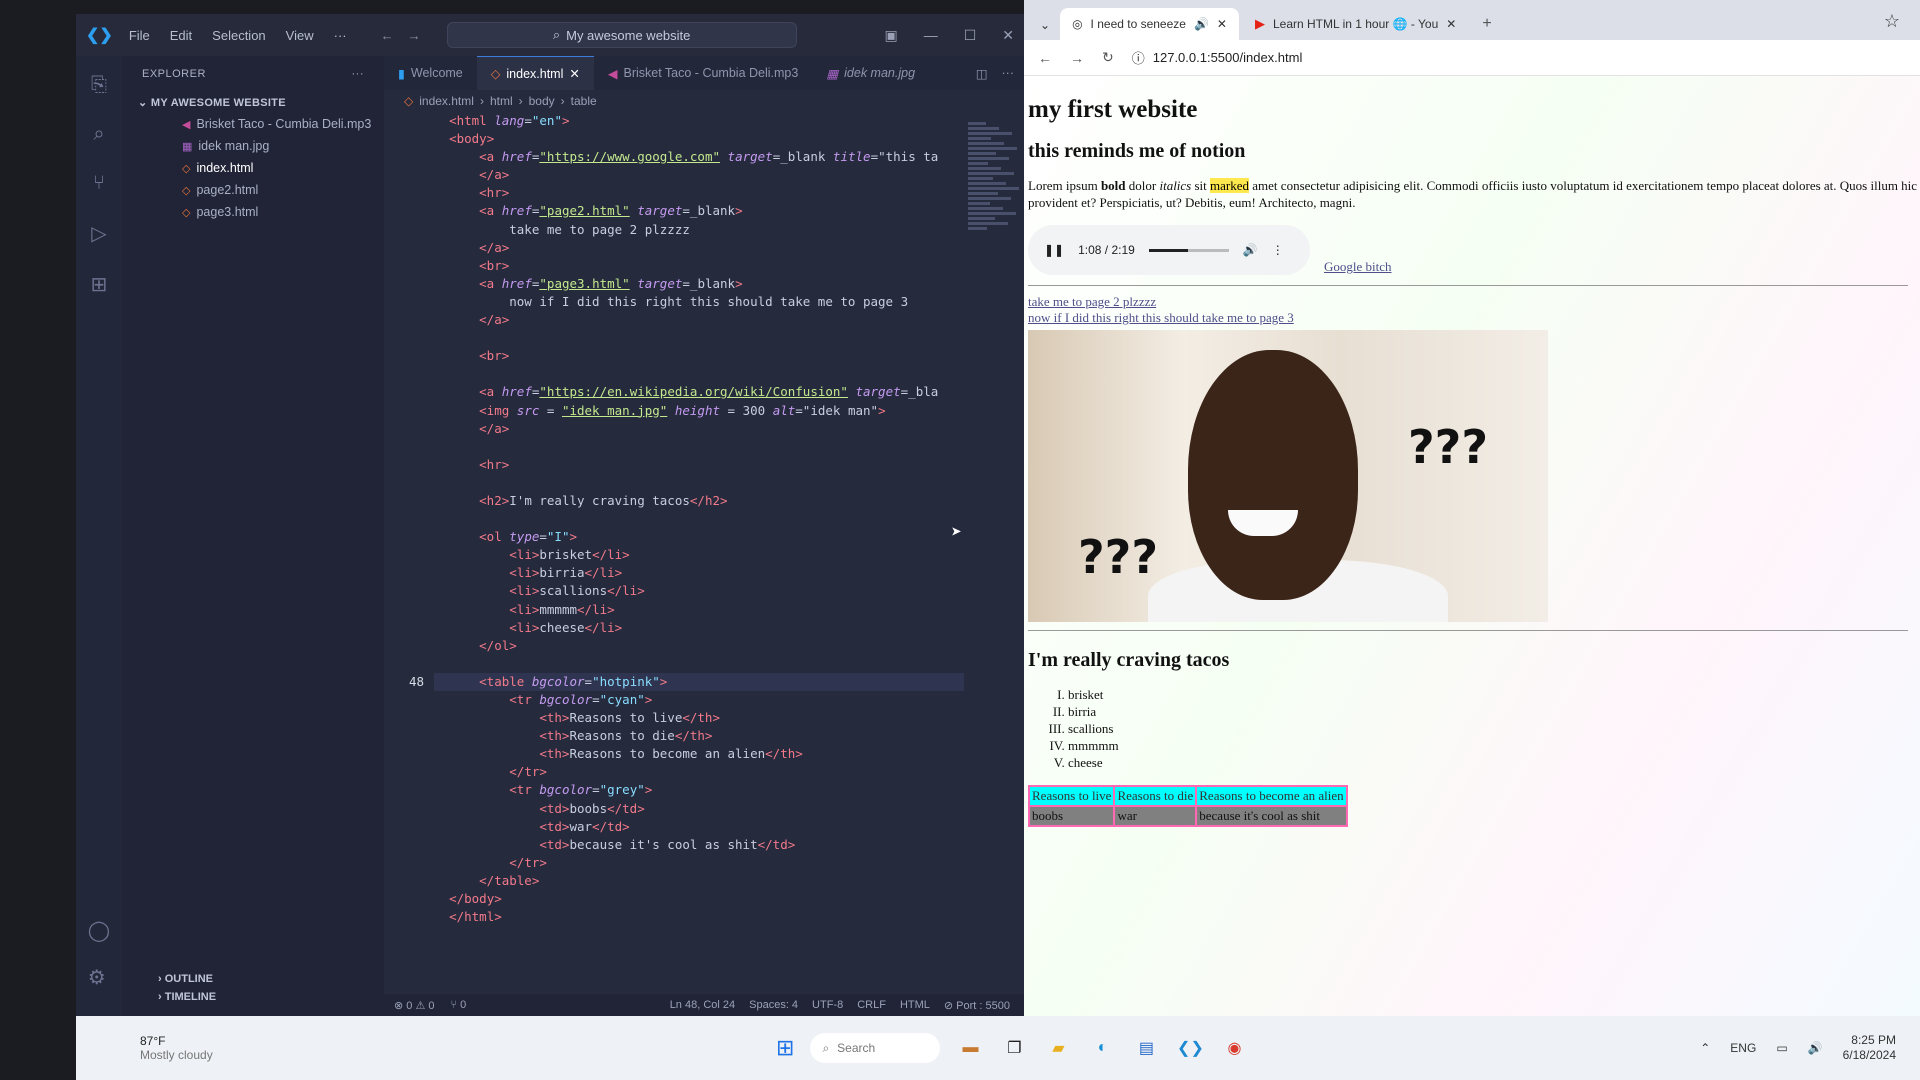  I want to click on weather-widget: 87°F Mostly cloudy, so click(144, 1048).